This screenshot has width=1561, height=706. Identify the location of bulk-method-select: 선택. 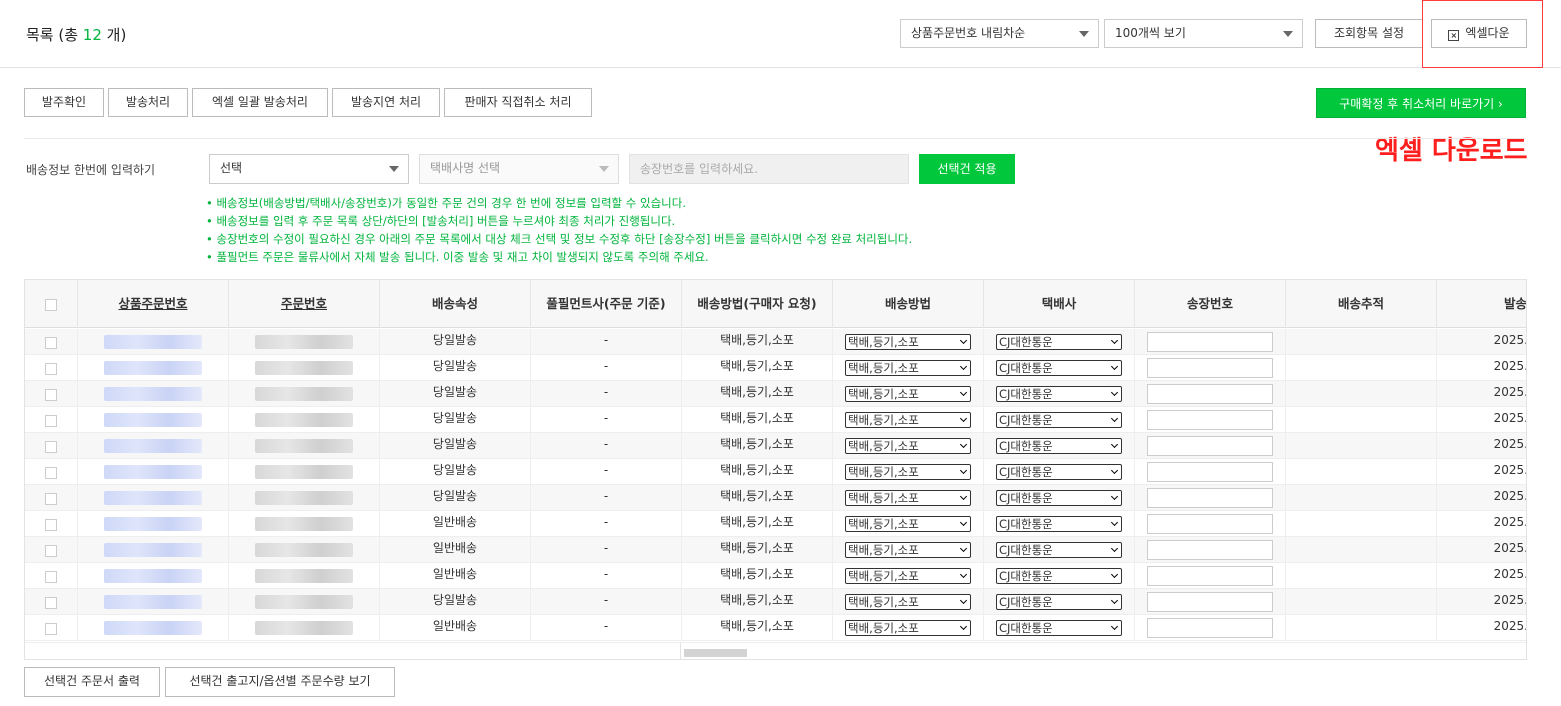
(309, 169).